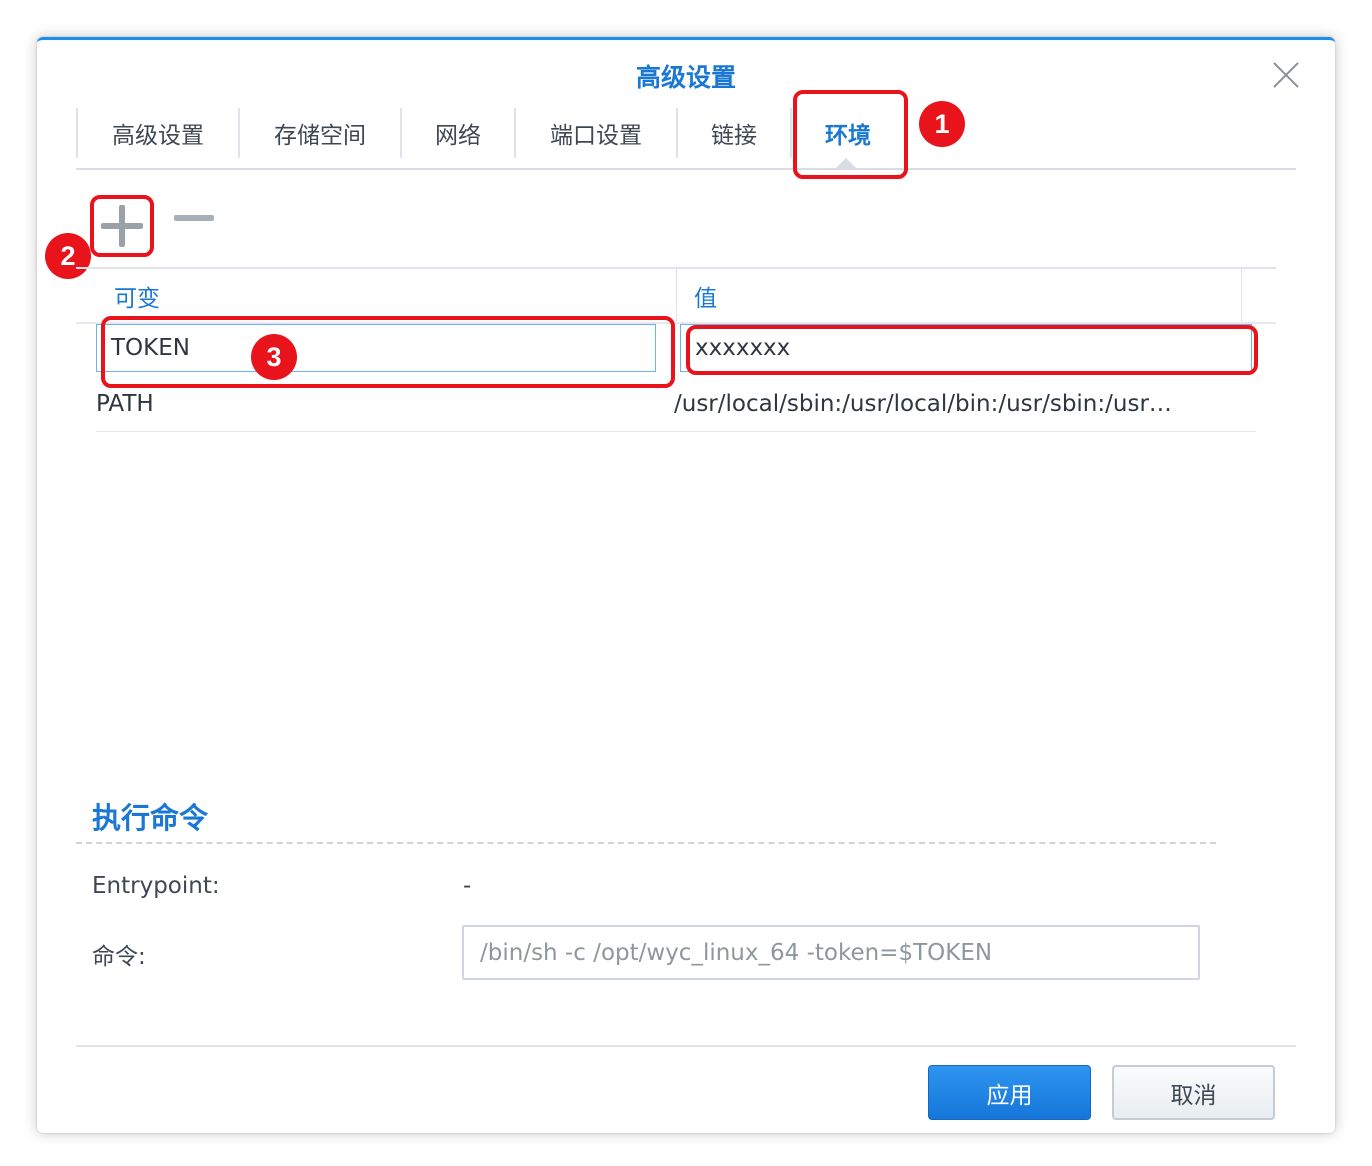  Describe the element at coordinates (1009, 1092) in the screenshot. I see `apply-button: 应用` at that location.